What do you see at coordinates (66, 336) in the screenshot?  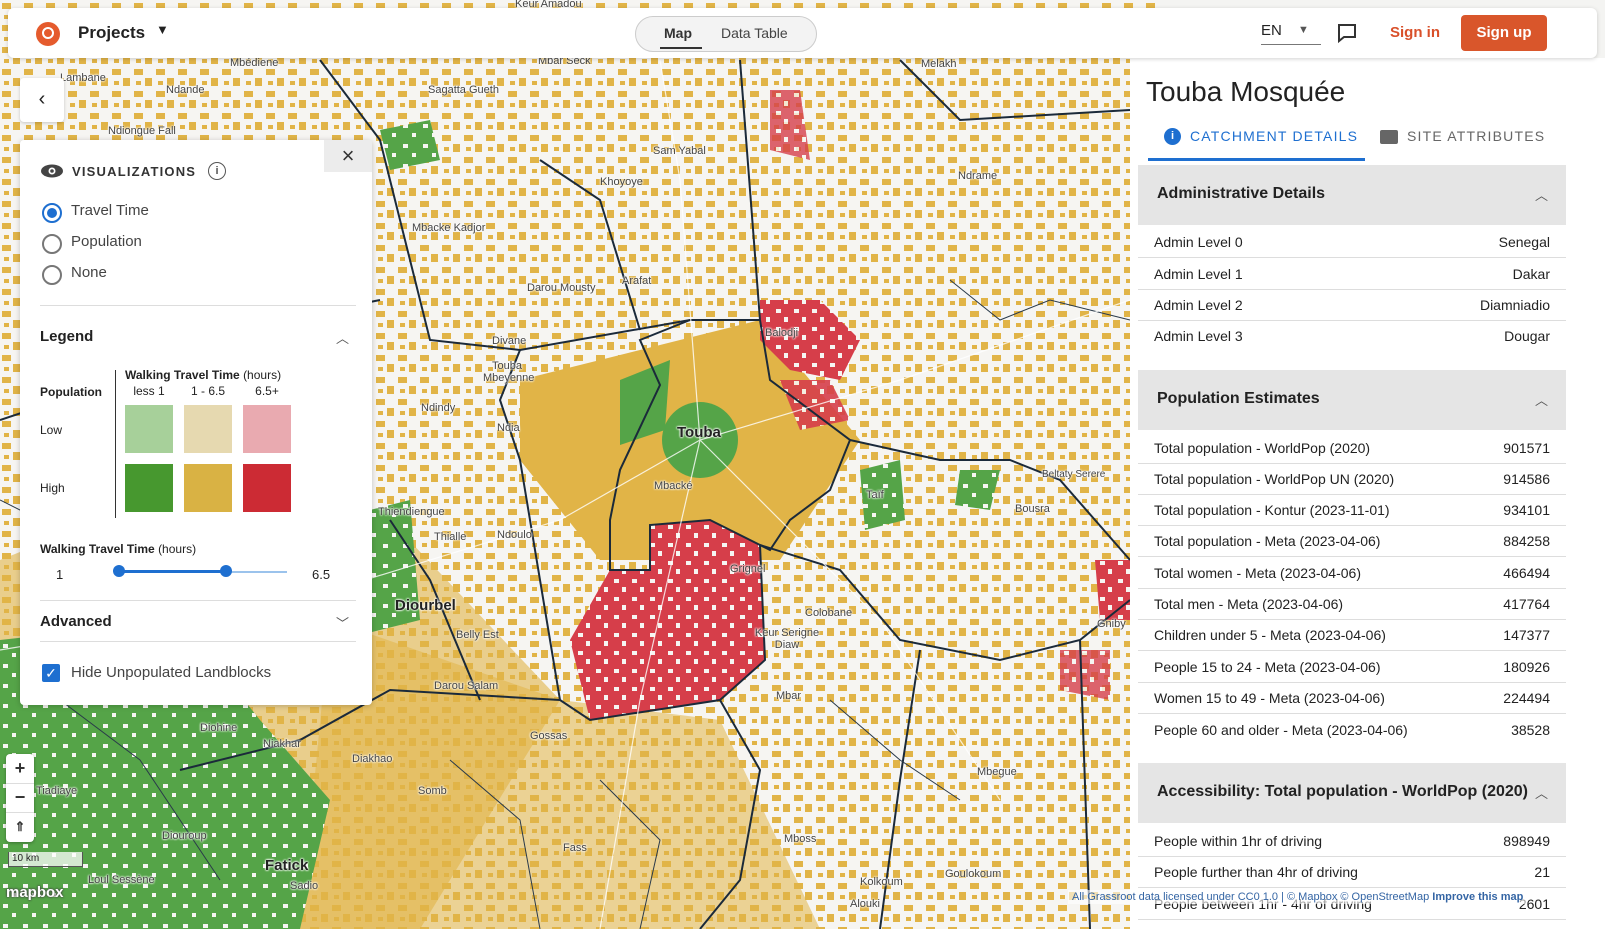 I see `legend-toggle: Legend` at bounding box center [66, 336].